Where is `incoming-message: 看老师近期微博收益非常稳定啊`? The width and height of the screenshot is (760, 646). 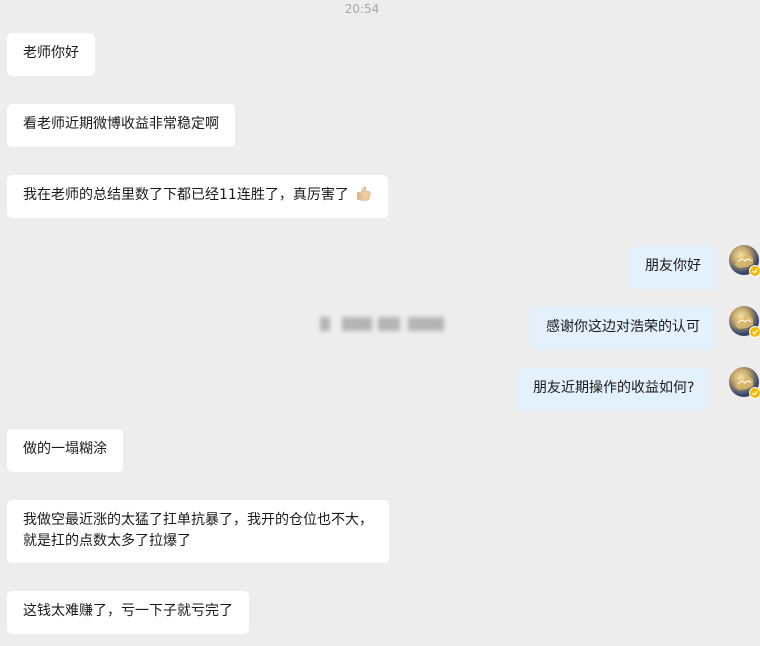 incoming-message: 看老师近期微博收益非常稳定啊 is located at coordinates (121, 125).